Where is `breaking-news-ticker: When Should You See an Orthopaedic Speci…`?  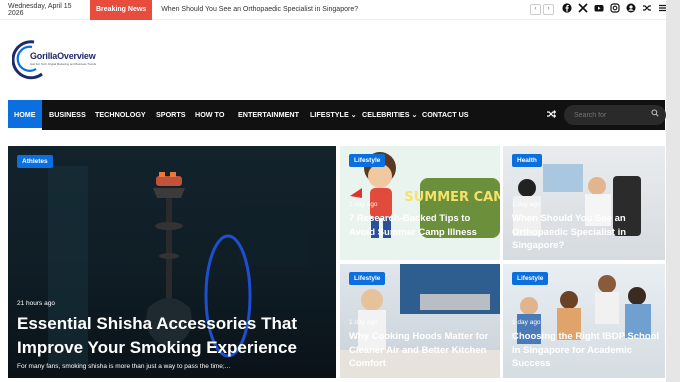 breaking-news-ticker: When Should You See an Orthopaedic Speci… is located at coordinates (259, 9).